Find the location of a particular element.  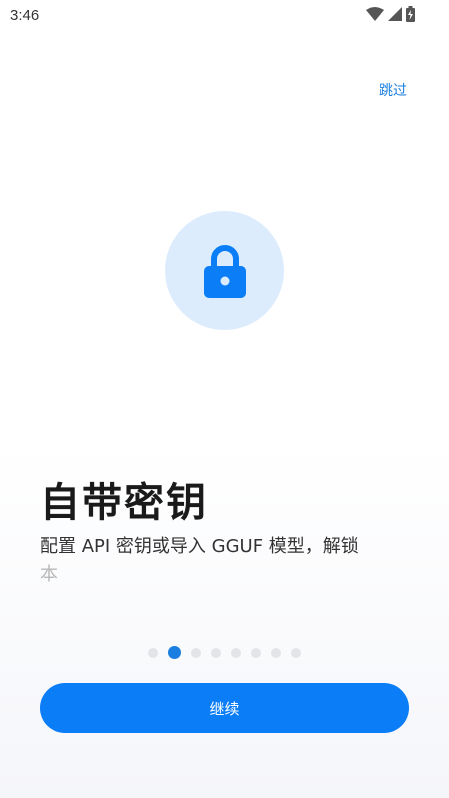

page-indicator is located at coordinates (224, 652).